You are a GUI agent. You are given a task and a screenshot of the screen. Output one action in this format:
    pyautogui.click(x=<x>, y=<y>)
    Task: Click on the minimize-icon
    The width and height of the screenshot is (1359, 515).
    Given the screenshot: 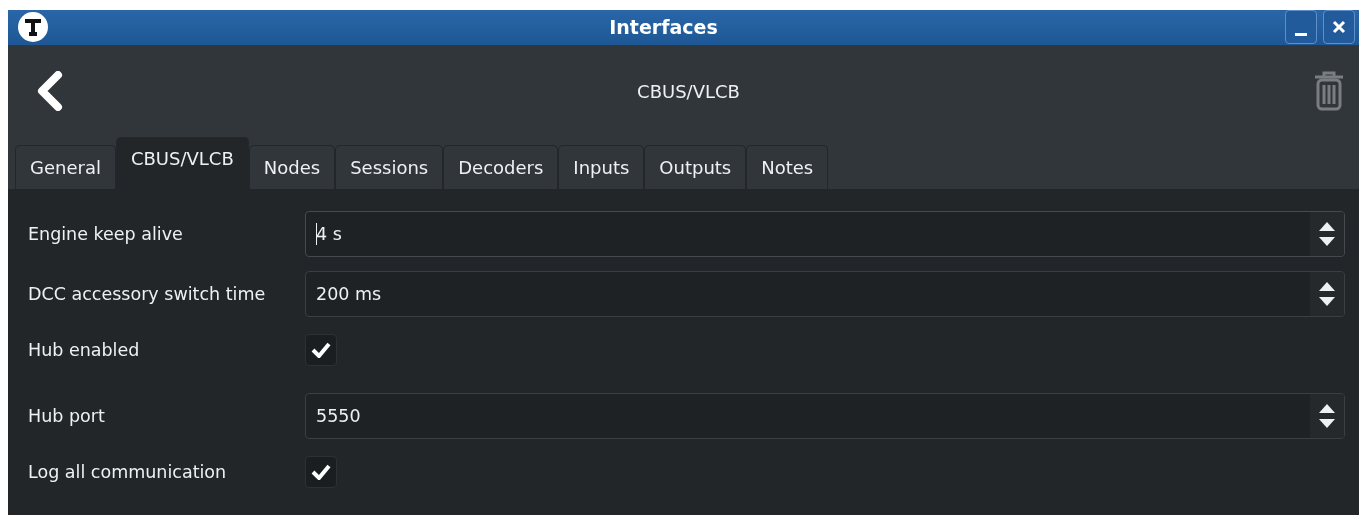 What is the action you would take?
    pyautogui.click(x=1301, y=34)
    